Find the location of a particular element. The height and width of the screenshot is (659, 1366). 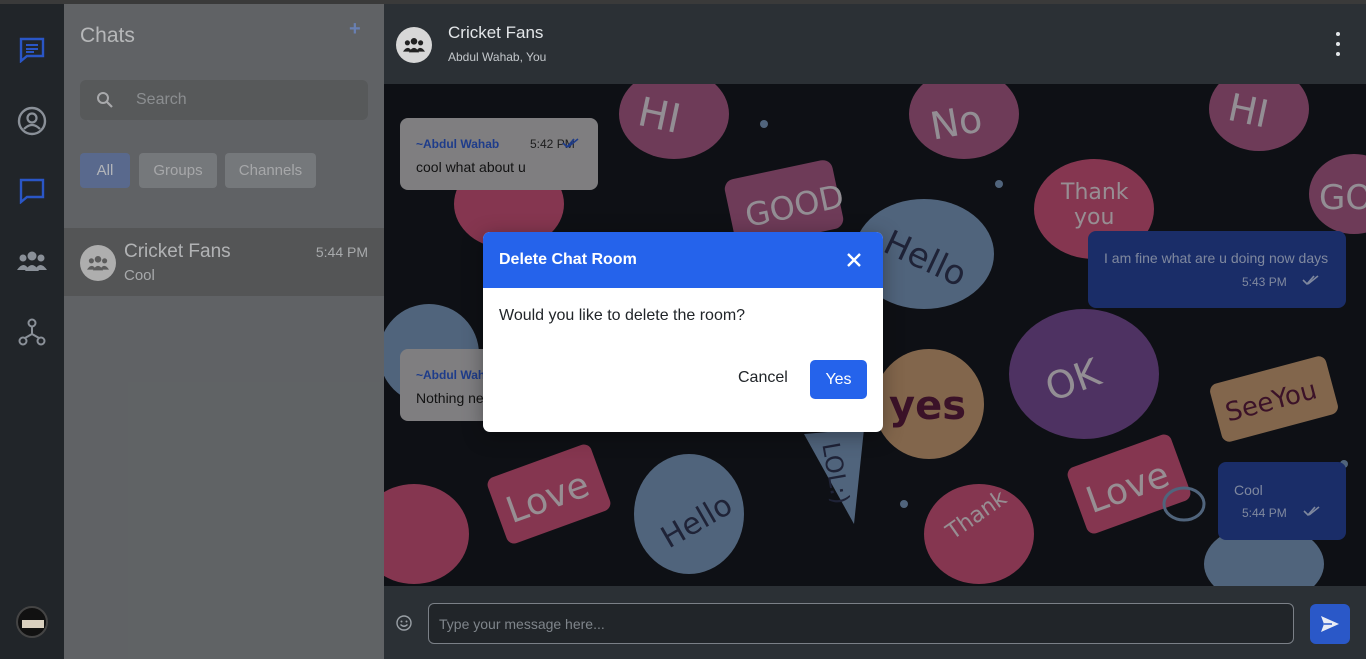

message-bubble: ~Abdul Wahab 5:42 PM cool what about u is located at coordinates (499, 154).